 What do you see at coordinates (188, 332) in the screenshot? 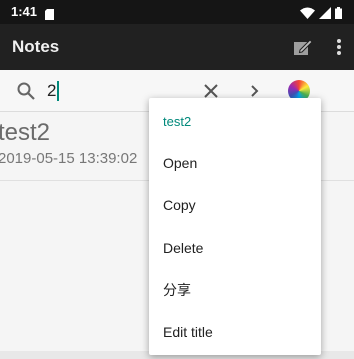
I see `menu-item-label: Edit title` at bounding box center [188, 332].